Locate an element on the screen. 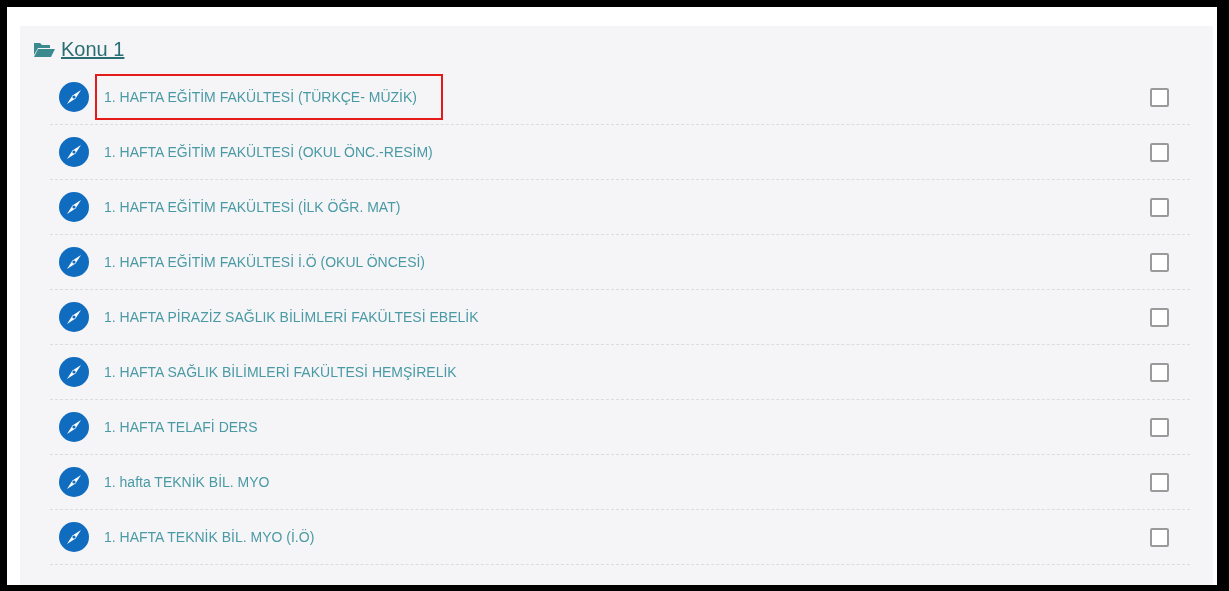 This screenshot has width=1229, height=591. activity-link: 1. HAFTA TEKNİK BİL. MYO (İ.Ö) is located at coordinates (218, 537).